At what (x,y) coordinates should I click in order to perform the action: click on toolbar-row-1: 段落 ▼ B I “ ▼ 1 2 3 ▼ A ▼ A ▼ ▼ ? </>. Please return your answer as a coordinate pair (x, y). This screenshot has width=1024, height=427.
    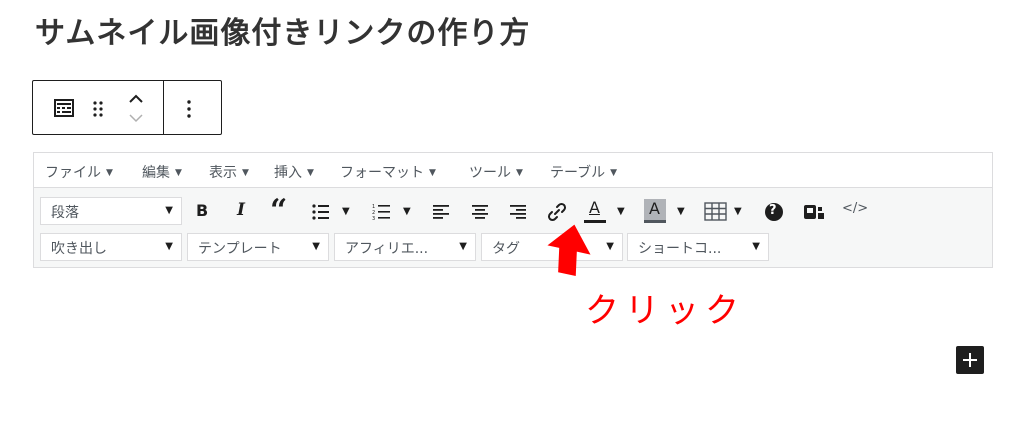
    Looking at the image, I should click on (513, 212).